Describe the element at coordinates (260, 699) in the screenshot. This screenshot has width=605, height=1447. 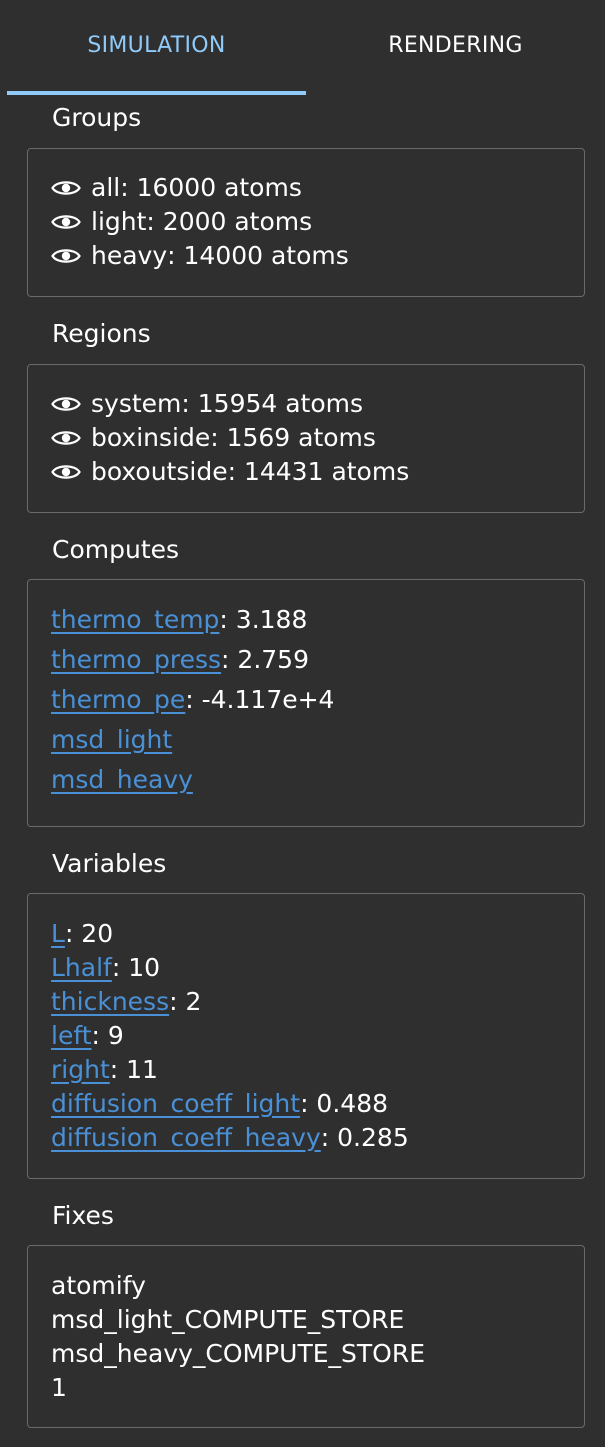
I see `compute-value: : -4.117e+4` at that location.